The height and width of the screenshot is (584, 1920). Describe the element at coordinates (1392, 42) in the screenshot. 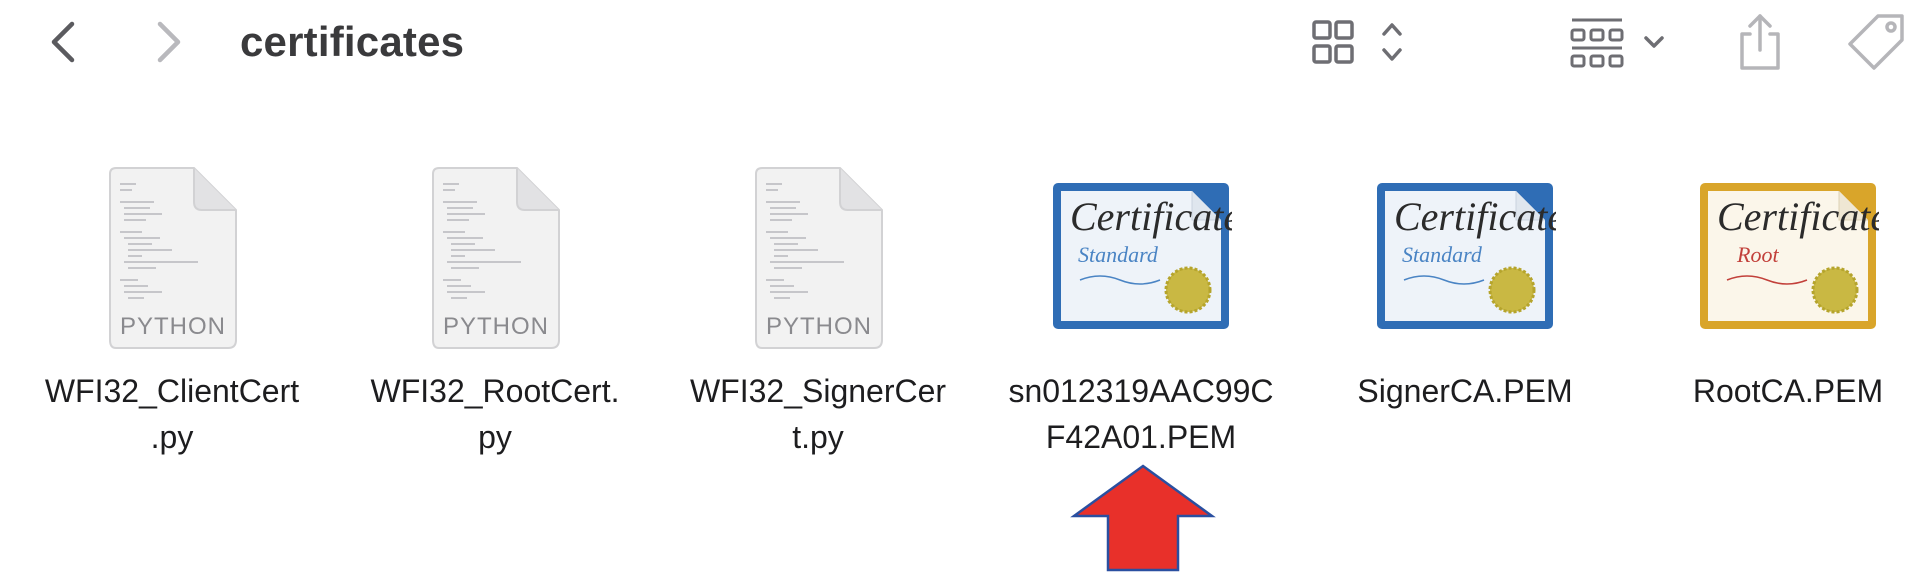

I see `chevron-updown-icon` at that location.